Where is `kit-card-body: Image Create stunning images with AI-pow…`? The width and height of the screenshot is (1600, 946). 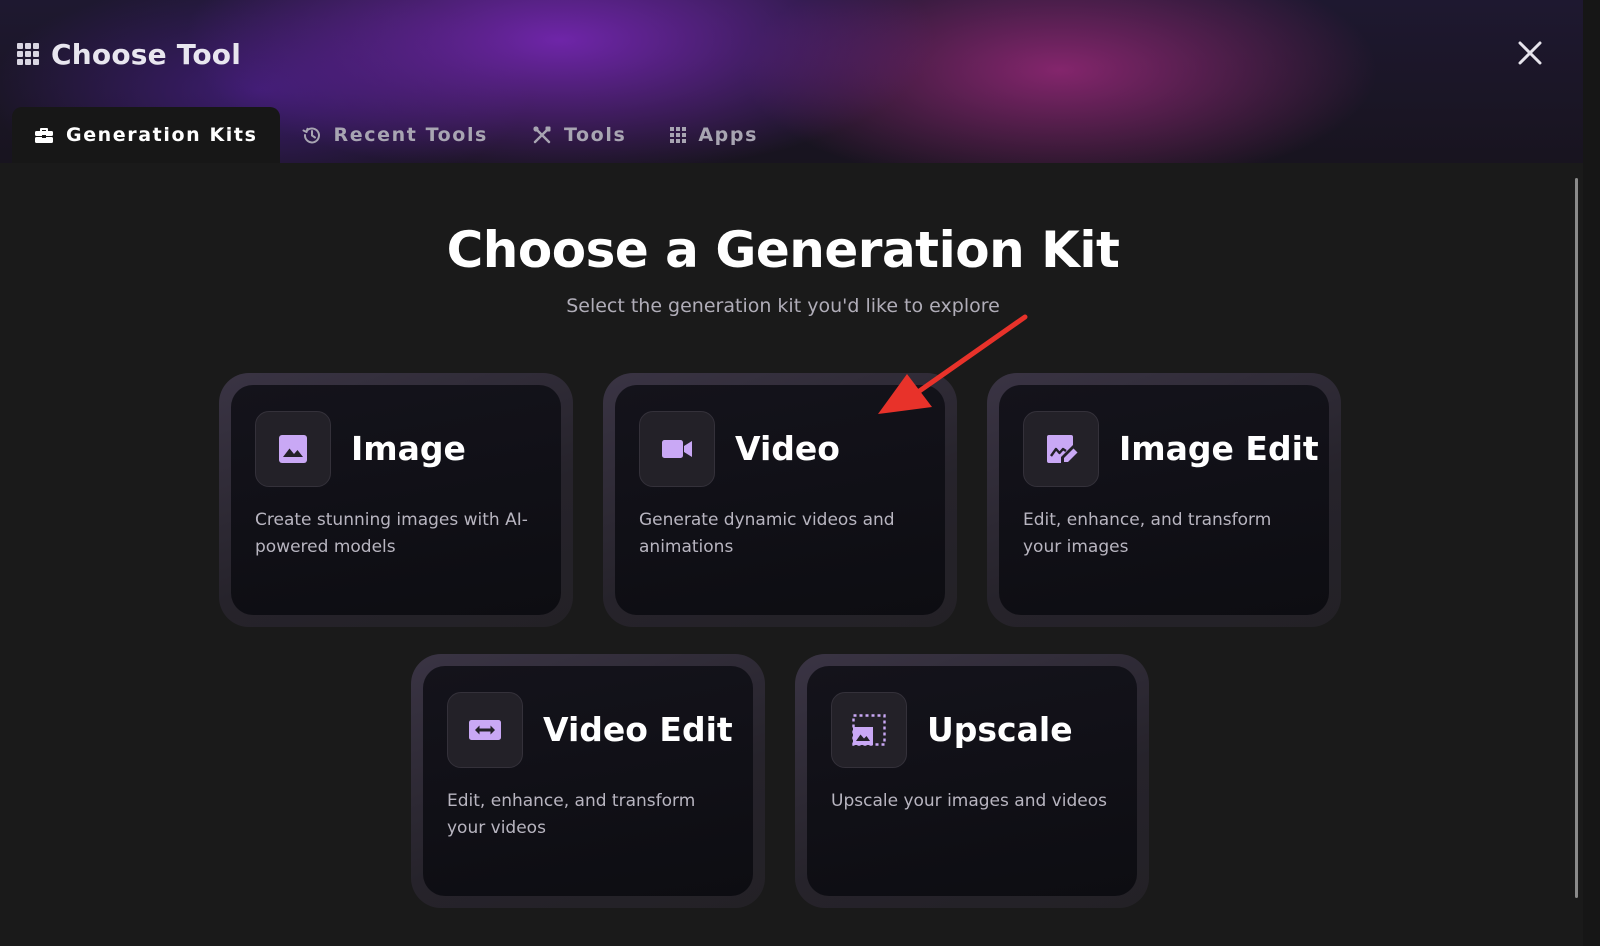
kit-card-body: Image Create stunning images with AI-pow… is located at coordinates (396, 500).